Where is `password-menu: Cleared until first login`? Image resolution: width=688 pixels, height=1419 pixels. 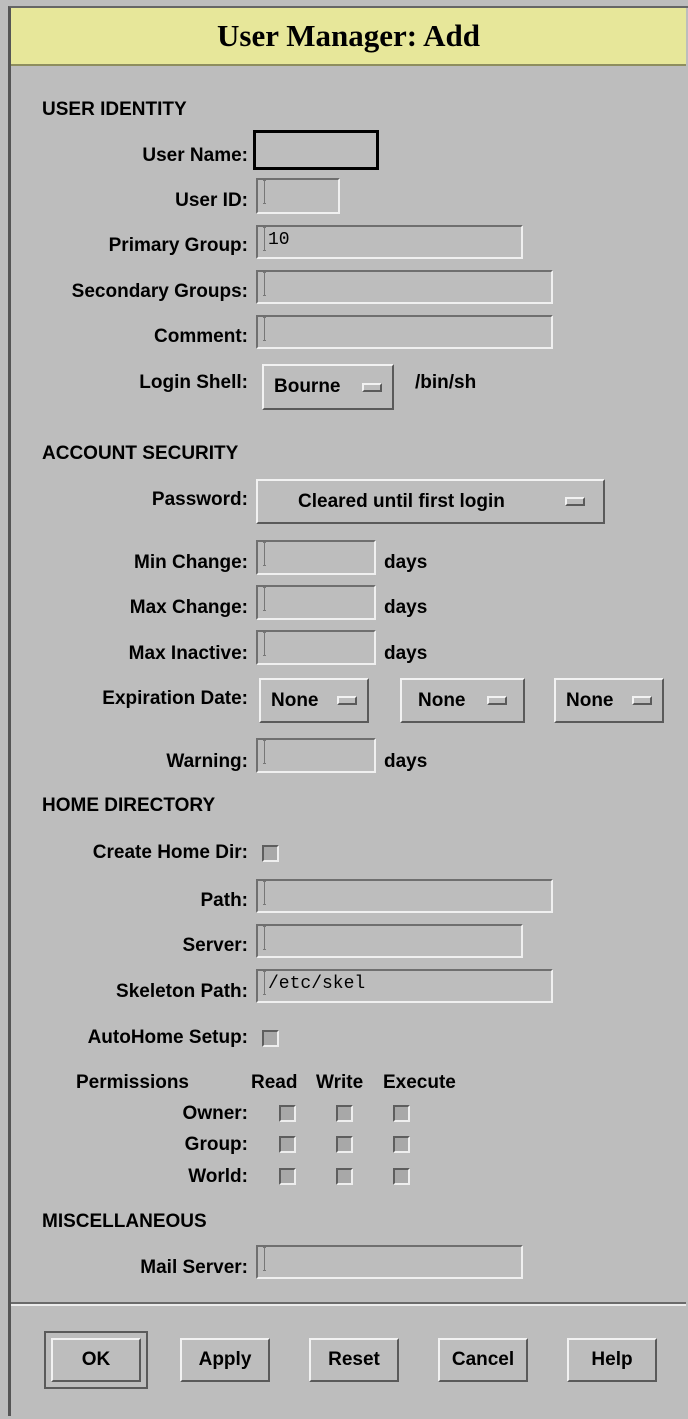 password-menu: Cleared until first login is located at coordinates (430, 501).